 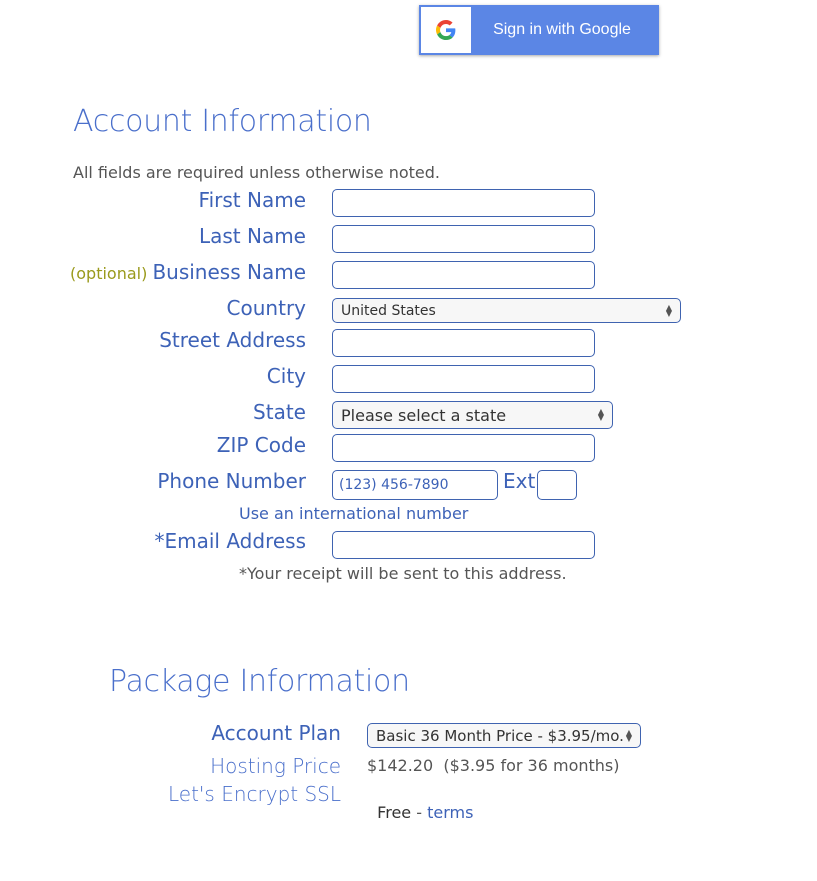 What do you see at coordinates (388, 310) in the screenshot?
I see `country-select-value: United States` at bounding box center [388, 310].